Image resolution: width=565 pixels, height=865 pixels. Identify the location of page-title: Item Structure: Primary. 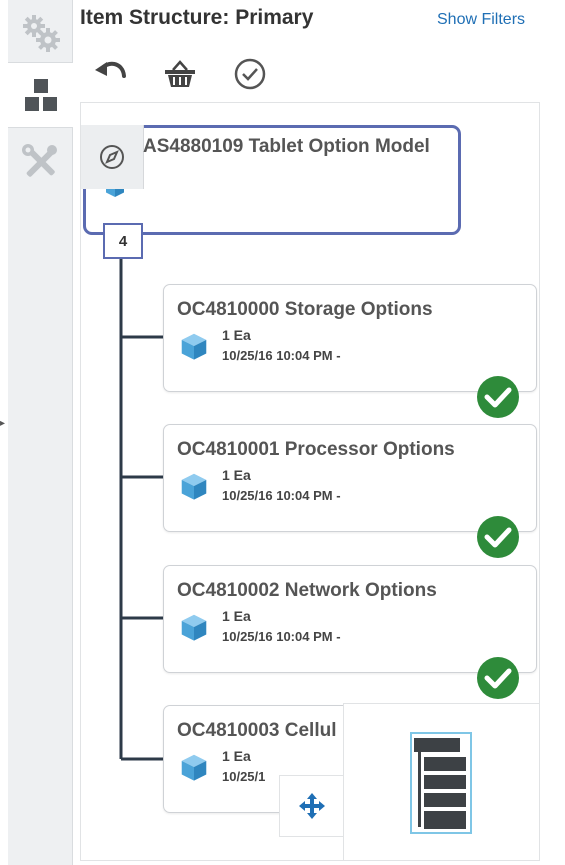
(197, 17).